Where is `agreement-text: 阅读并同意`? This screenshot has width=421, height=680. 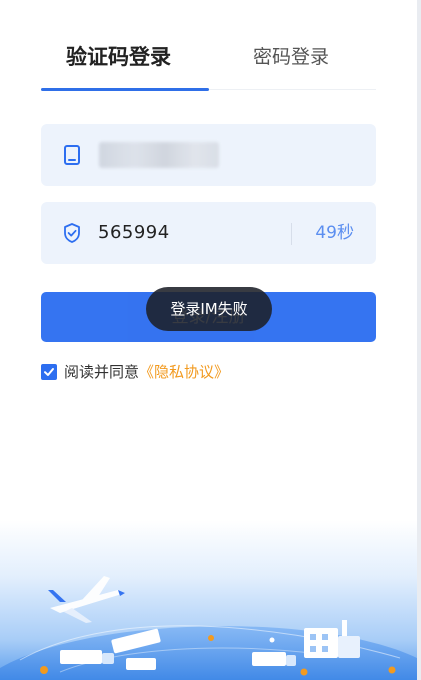
agreement-text: 阅读并同意 is located at coordinates (102, 372).